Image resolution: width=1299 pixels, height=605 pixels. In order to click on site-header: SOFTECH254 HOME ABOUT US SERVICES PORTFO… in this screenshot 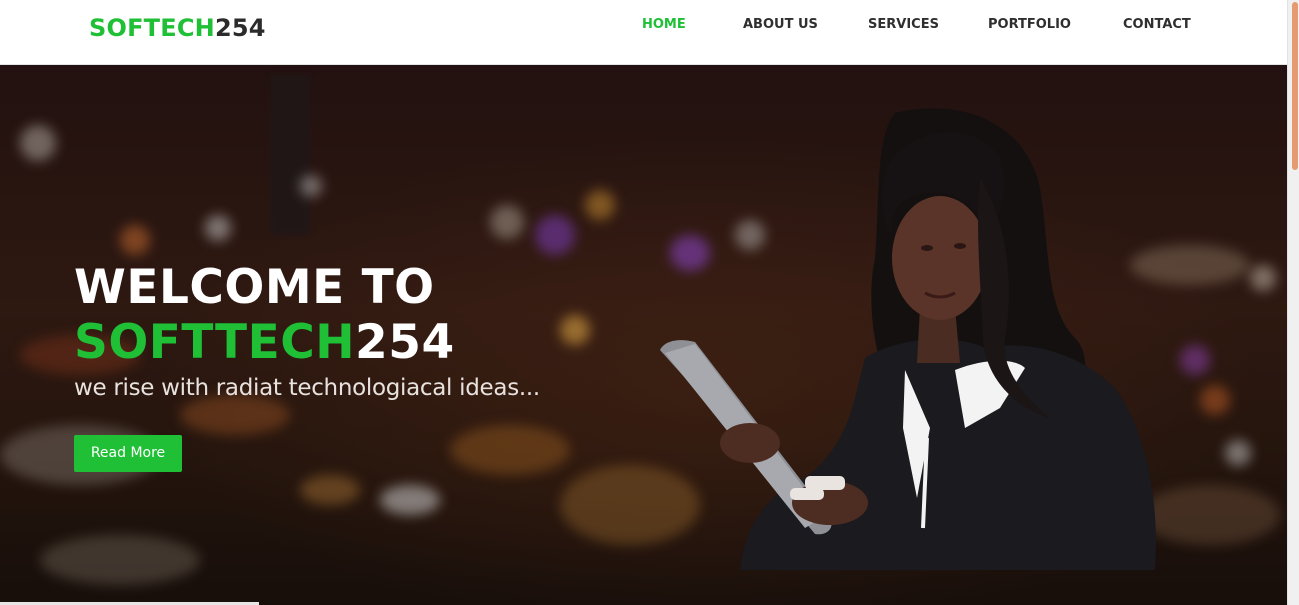, I will do `click(643, 32)`.